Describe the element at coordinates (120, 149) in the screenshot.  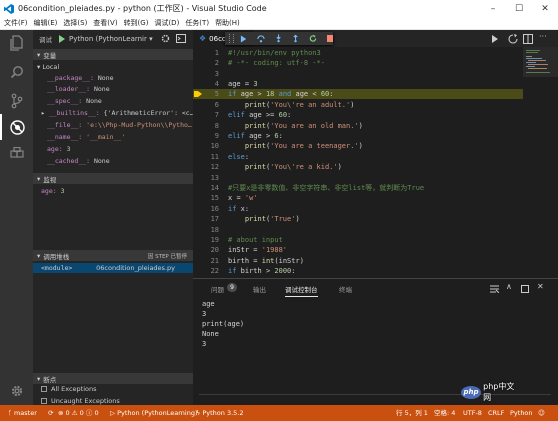
I see `variable-row: age: 3` at that location.